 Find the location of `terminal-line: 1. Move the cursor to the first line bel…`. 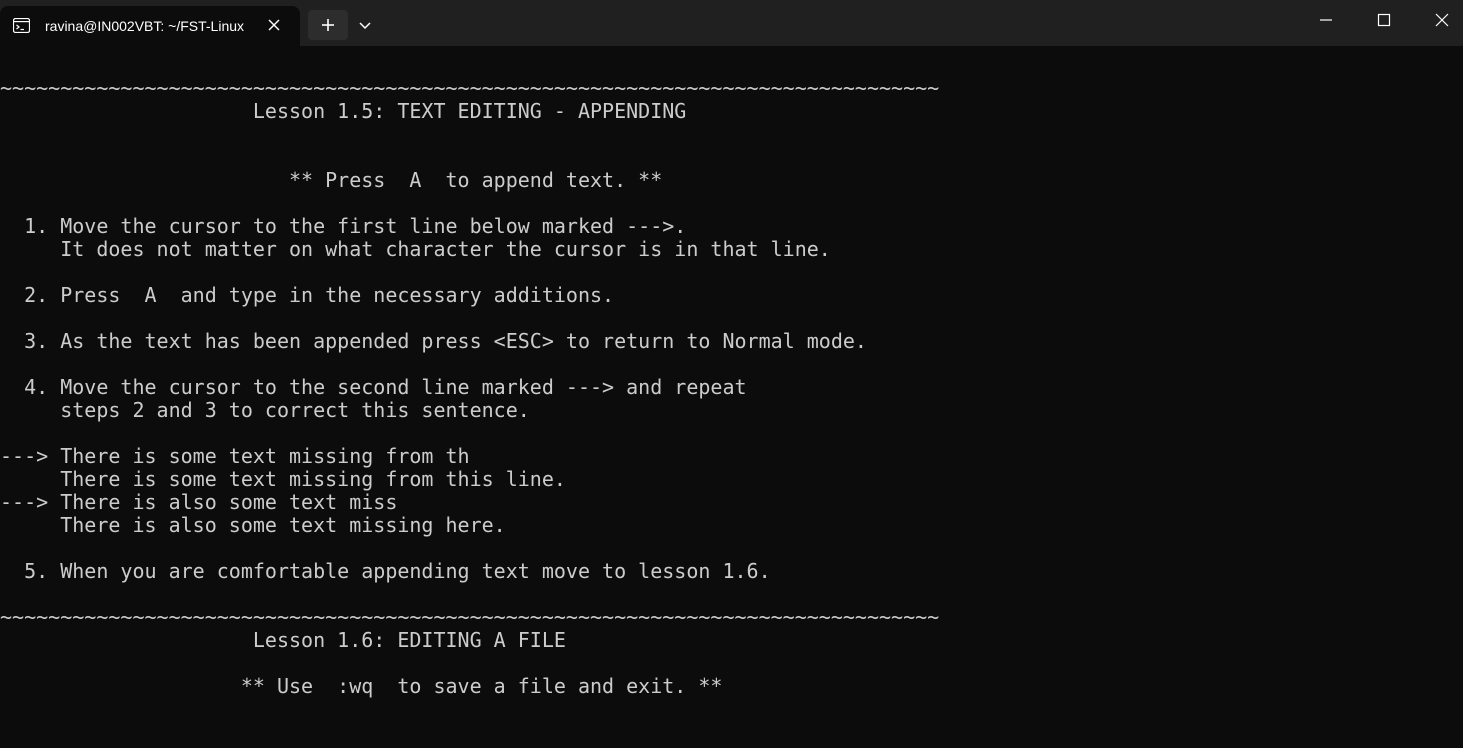

terminal-line: 1. Move the cursor to the first line bel… is located at coordinates (343, 226).